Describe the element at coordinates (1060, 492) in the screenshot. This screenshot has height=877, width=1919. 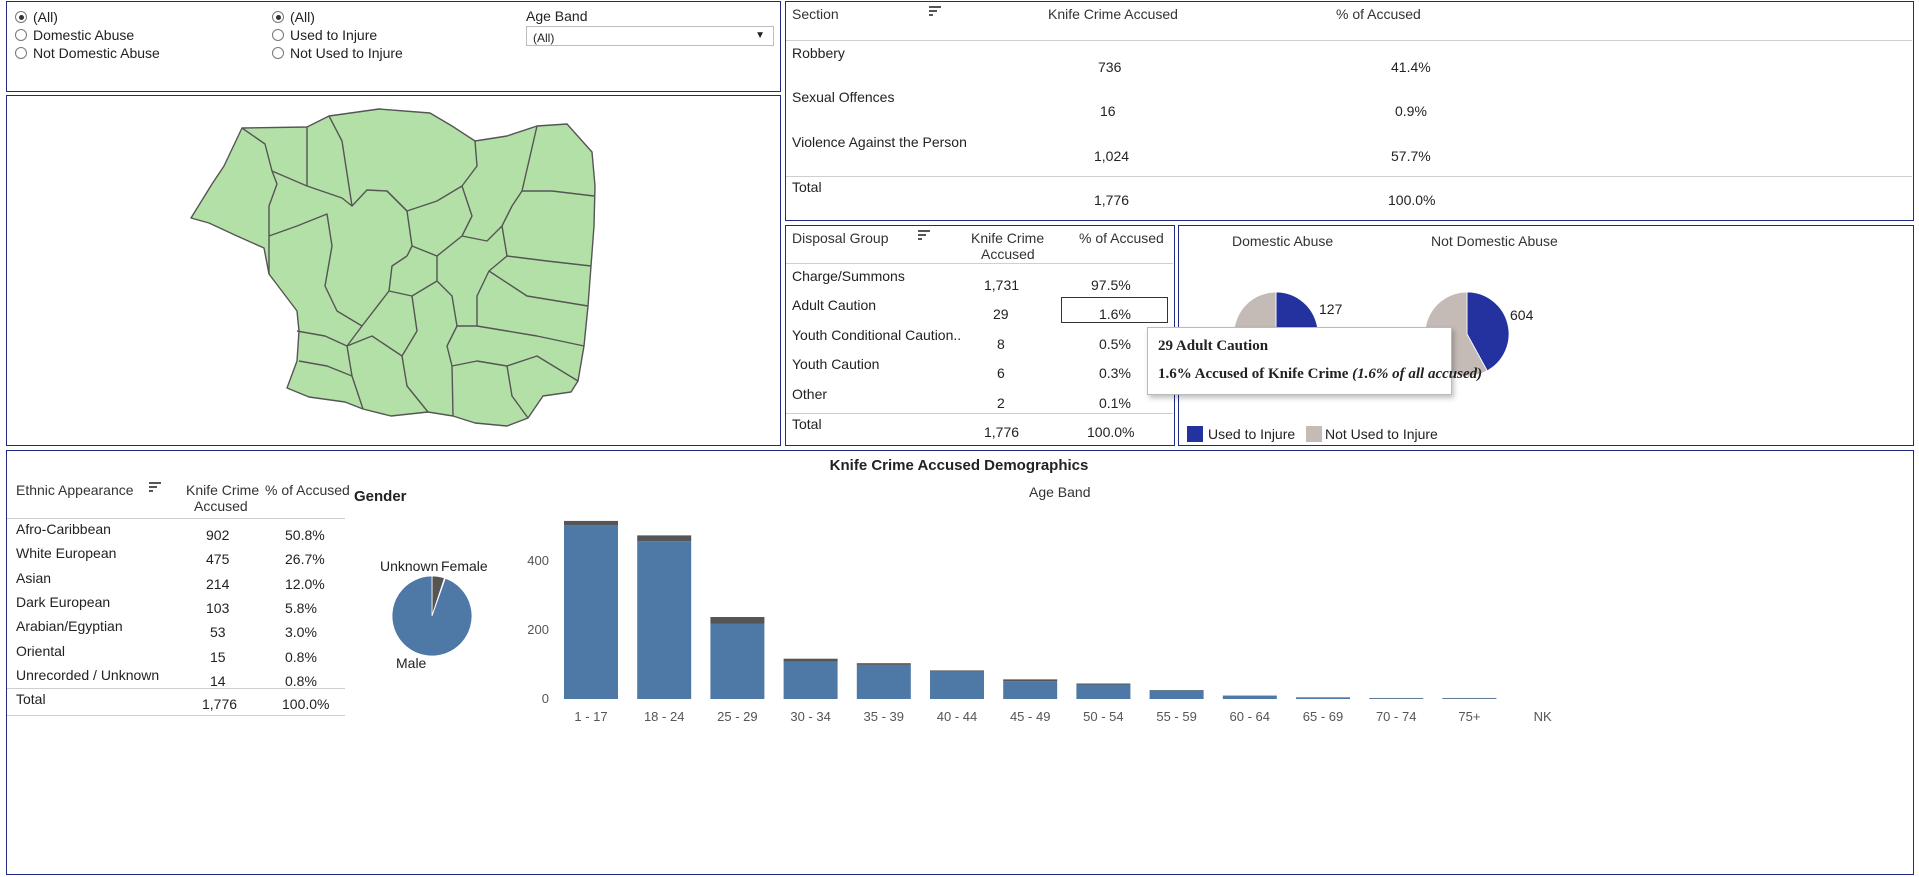
I see `age-chart-title: Age Band` at that location.